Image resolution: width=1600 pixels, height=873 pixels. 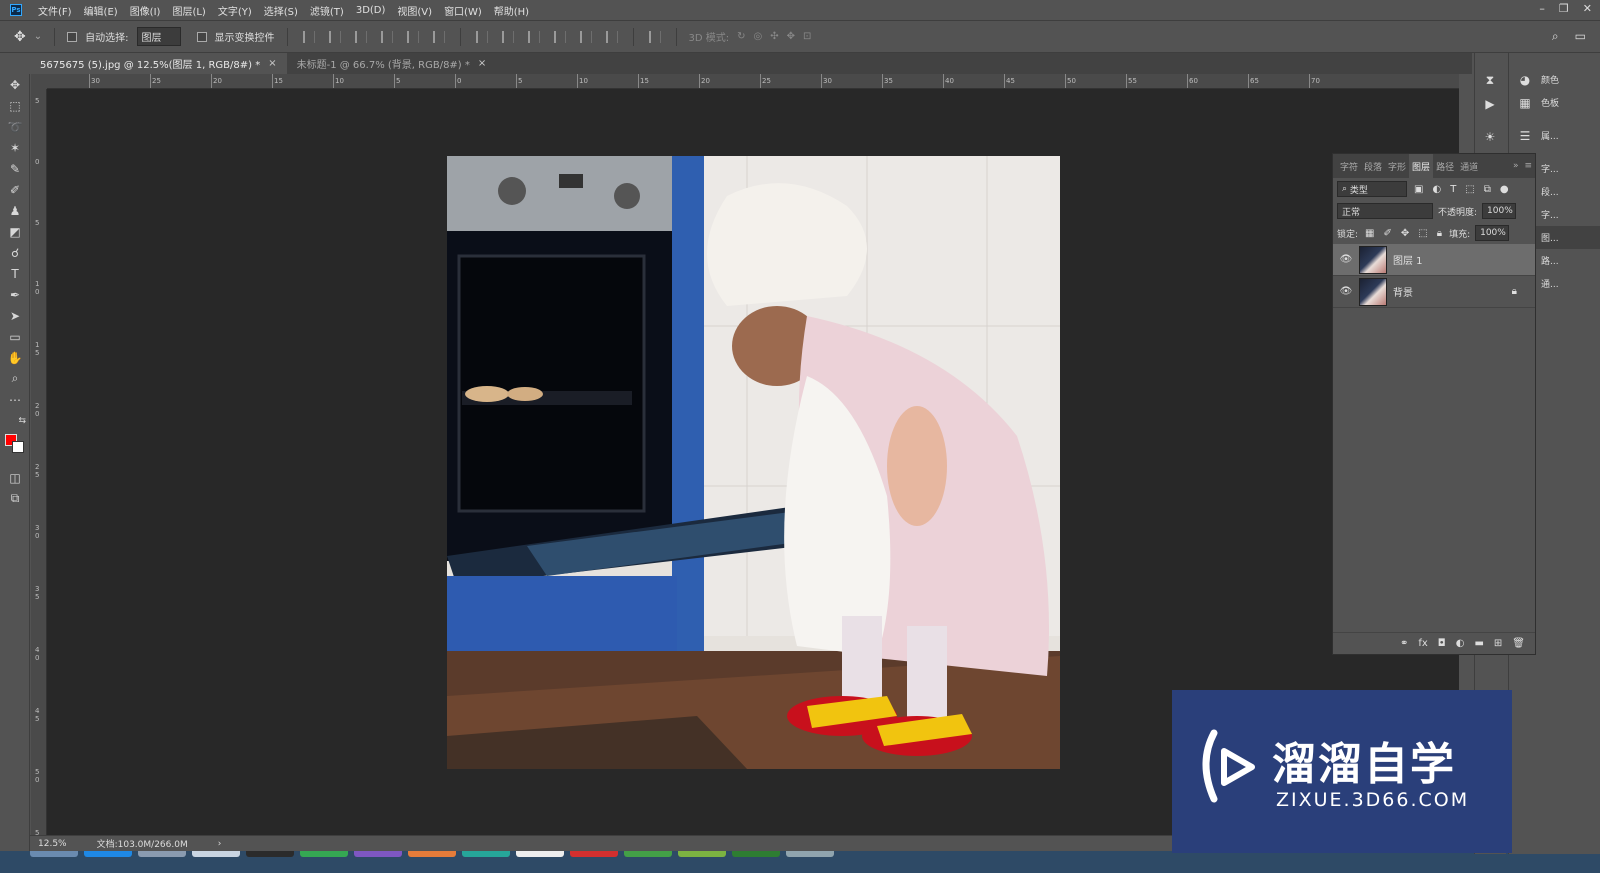 I want to click on auto-select-dropdown: 图层, so click(x=158, y=36).